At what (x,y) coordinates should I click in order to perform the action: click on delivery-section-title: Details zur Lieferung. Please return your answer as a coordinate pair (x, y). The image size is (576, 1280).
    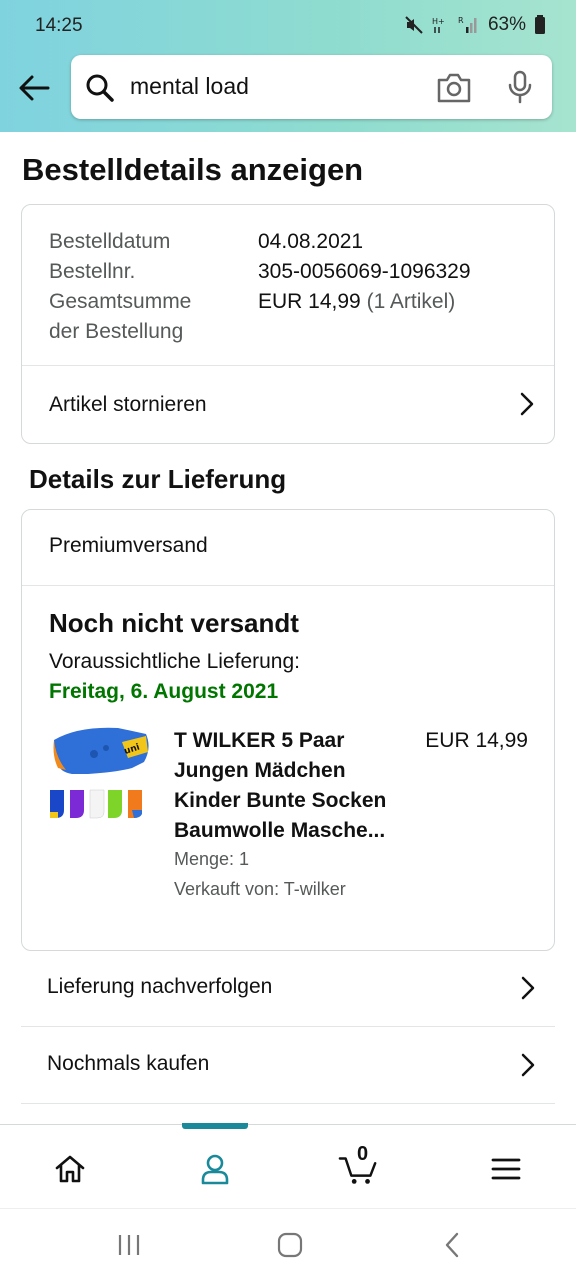
    Looking at the image, I should click on (158, 479).